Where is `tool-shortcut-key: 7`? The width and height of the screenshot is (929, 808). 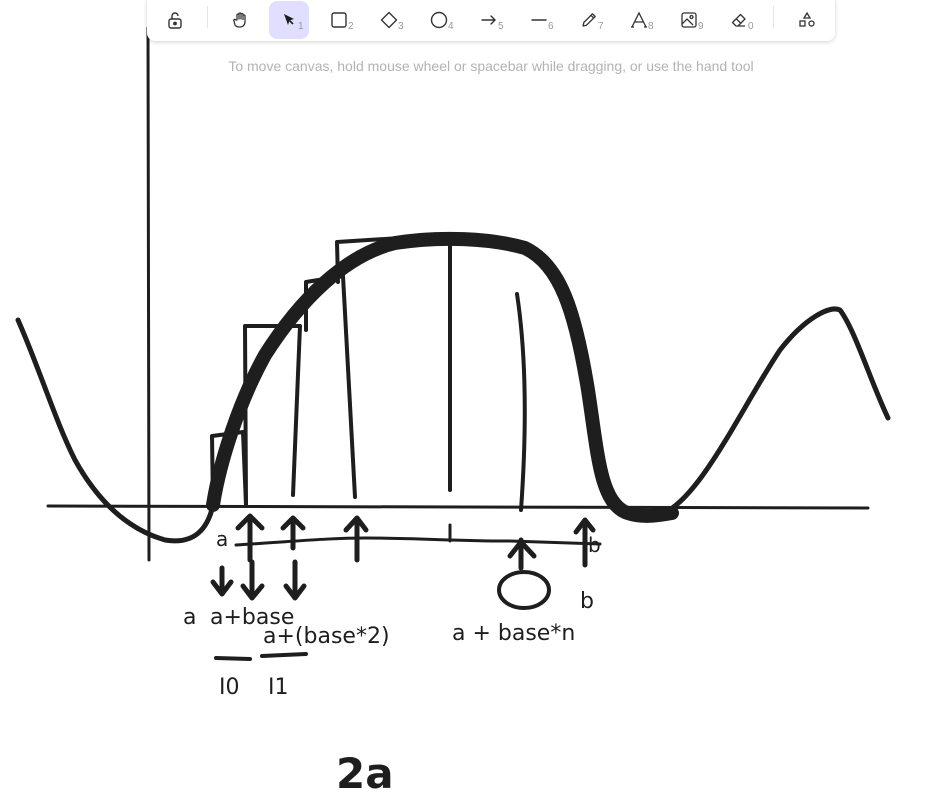
tool-shortcut-key: 7 is located at coordinates (601, 26).